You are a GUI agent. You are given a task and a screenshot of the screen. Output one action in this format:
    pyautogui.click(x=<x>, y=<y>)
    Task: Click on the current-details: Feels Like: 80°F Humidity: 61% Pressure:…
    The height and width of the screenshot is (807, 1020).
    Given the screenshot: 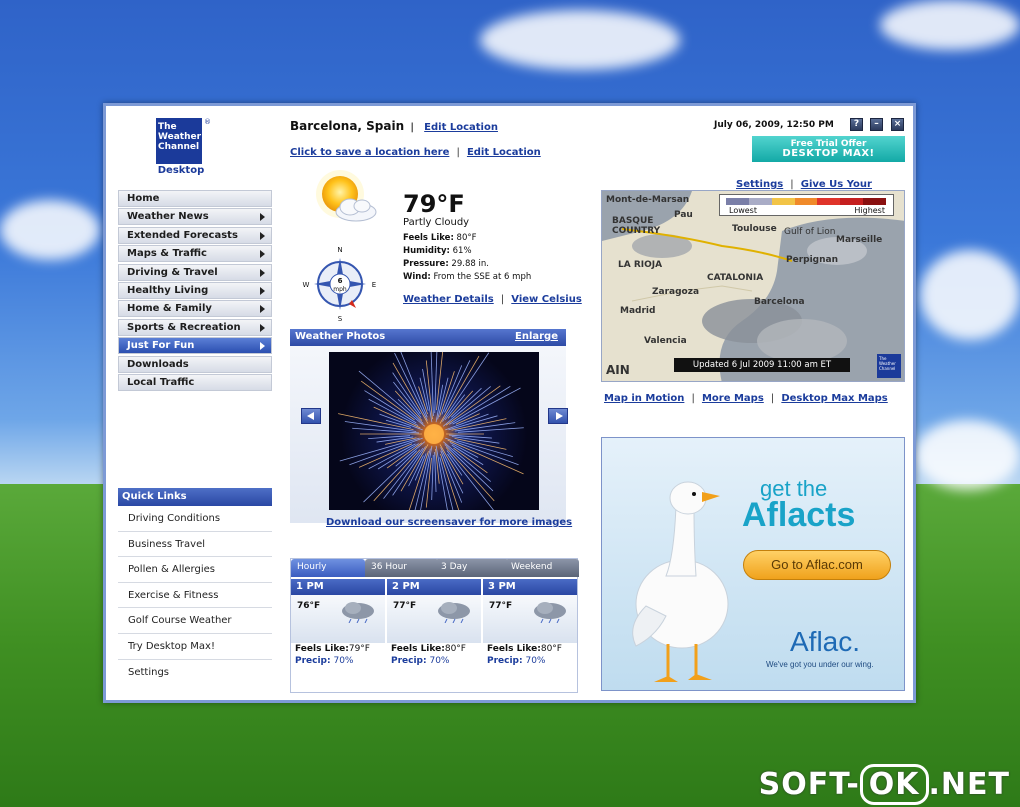 What is the action you would take?
    pyautogui.click(x=467, y=258)
    